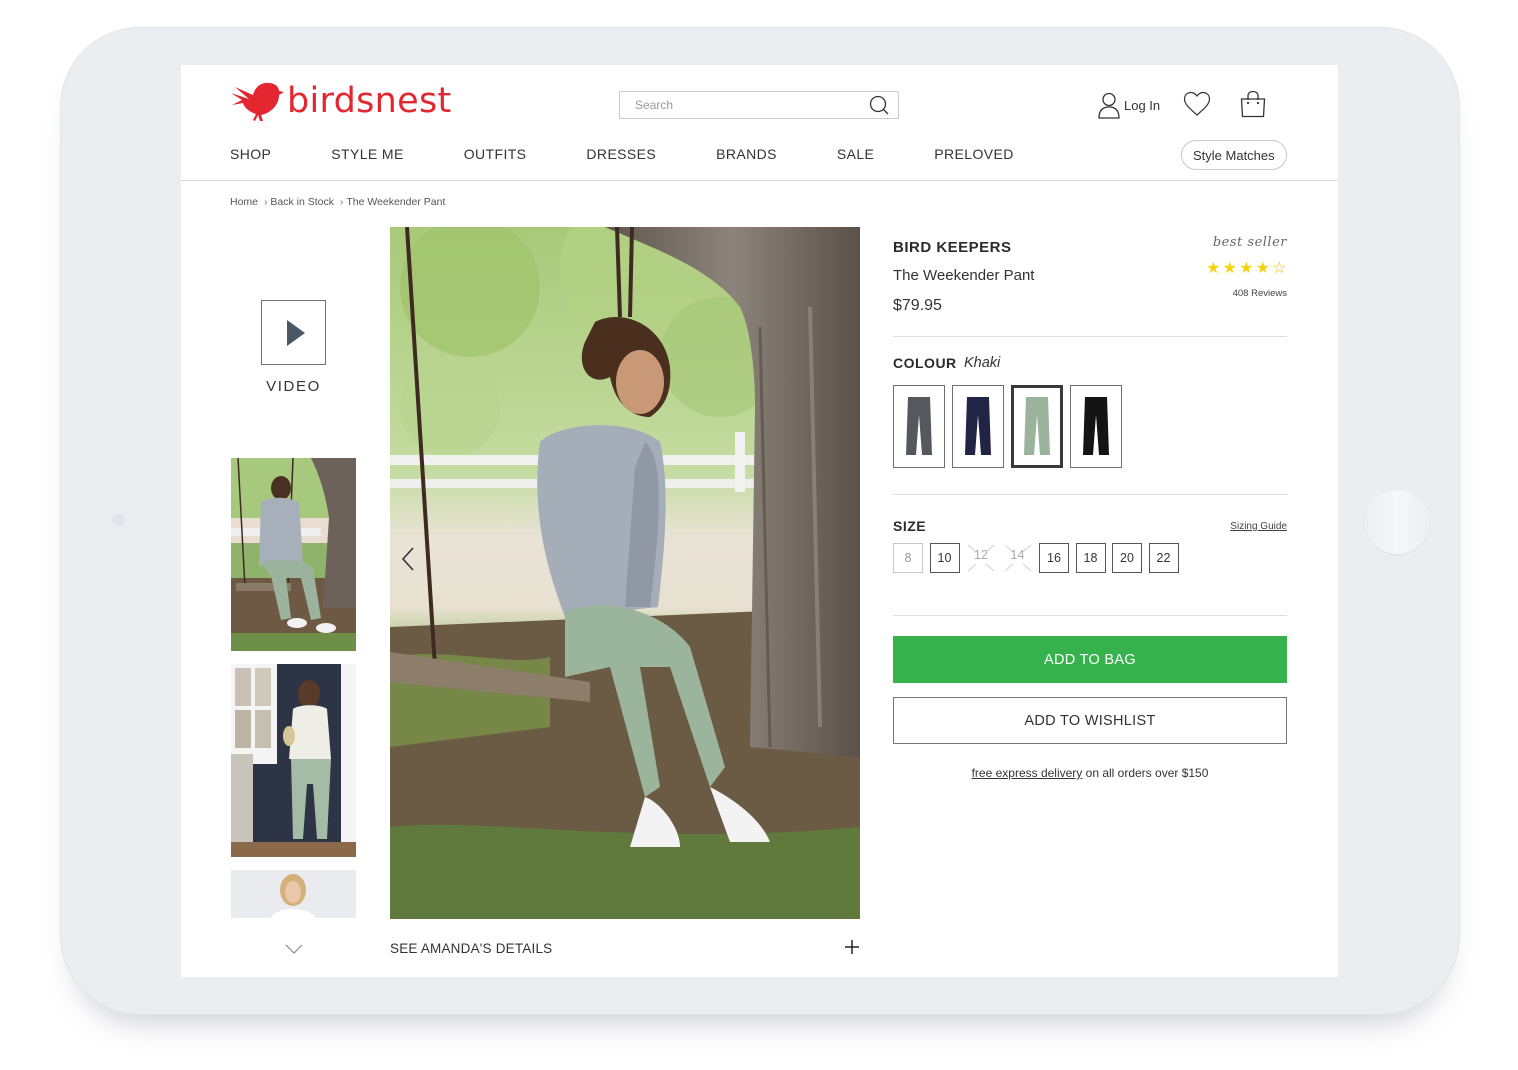 This screenshot has height=1070, width=1518. Describe the element at coordinates (1054, 558) in the screenshot. I see `size-16: 16` at that location.